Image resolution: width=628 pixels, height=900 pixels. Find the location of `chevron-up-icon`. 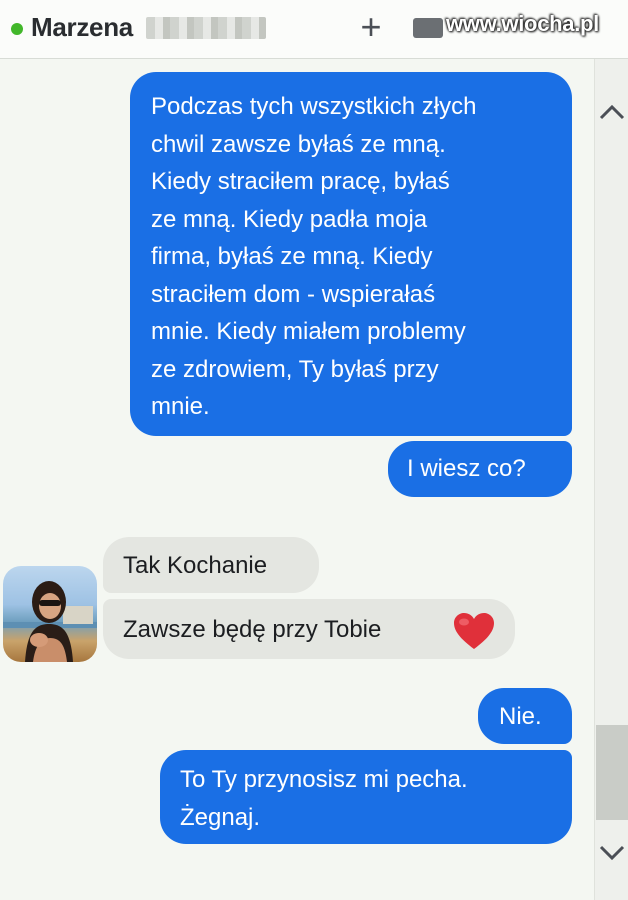

chevron-up-icon is located at coordinates (612, 113).